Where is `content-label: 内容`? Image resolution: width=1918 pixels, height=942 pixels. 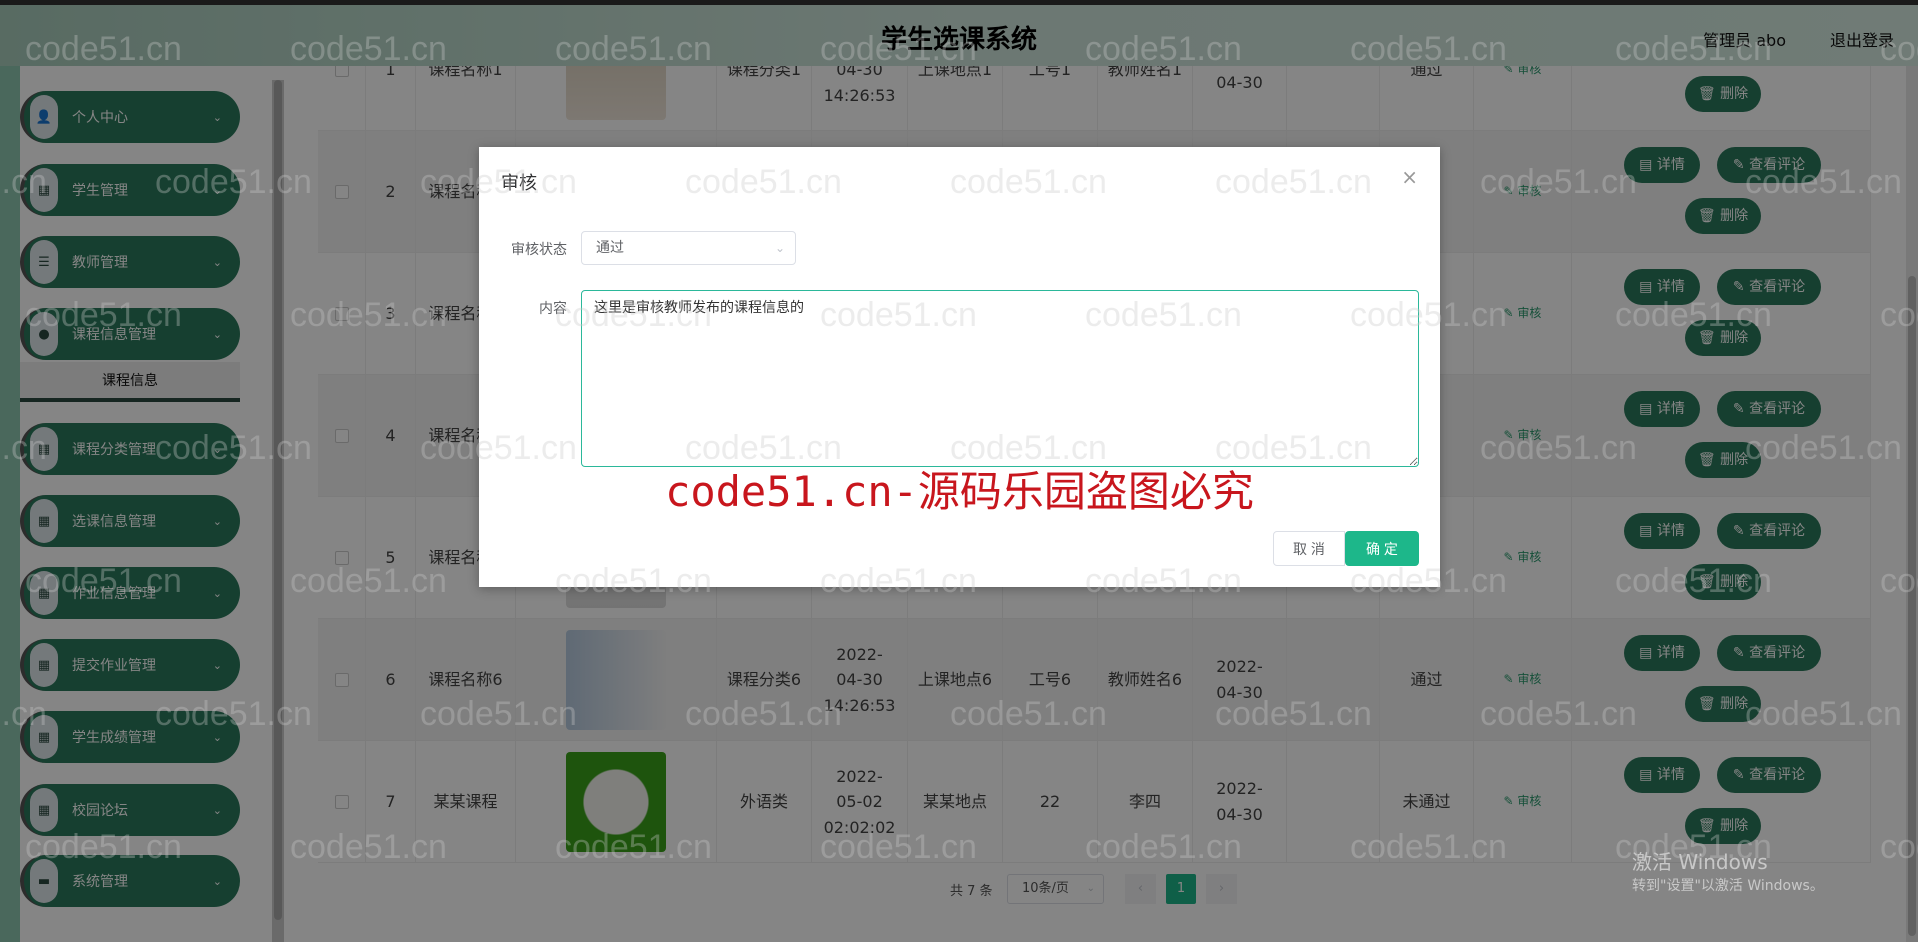 content-label: 内容 is located at coordinates (553, 309).